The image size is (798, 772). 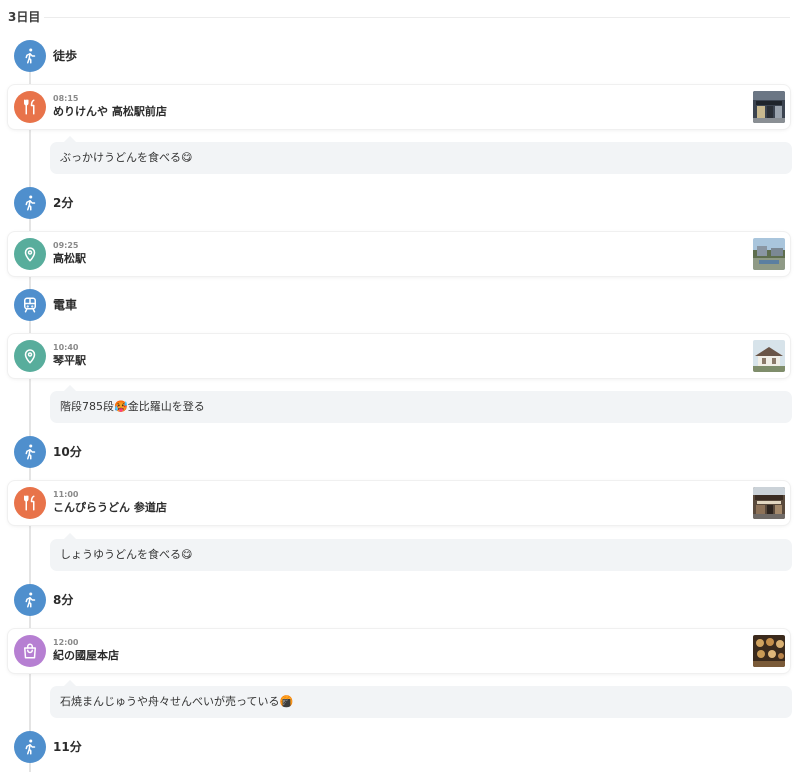 I want to click on move-label: 8分, so click(x=63, y=600).